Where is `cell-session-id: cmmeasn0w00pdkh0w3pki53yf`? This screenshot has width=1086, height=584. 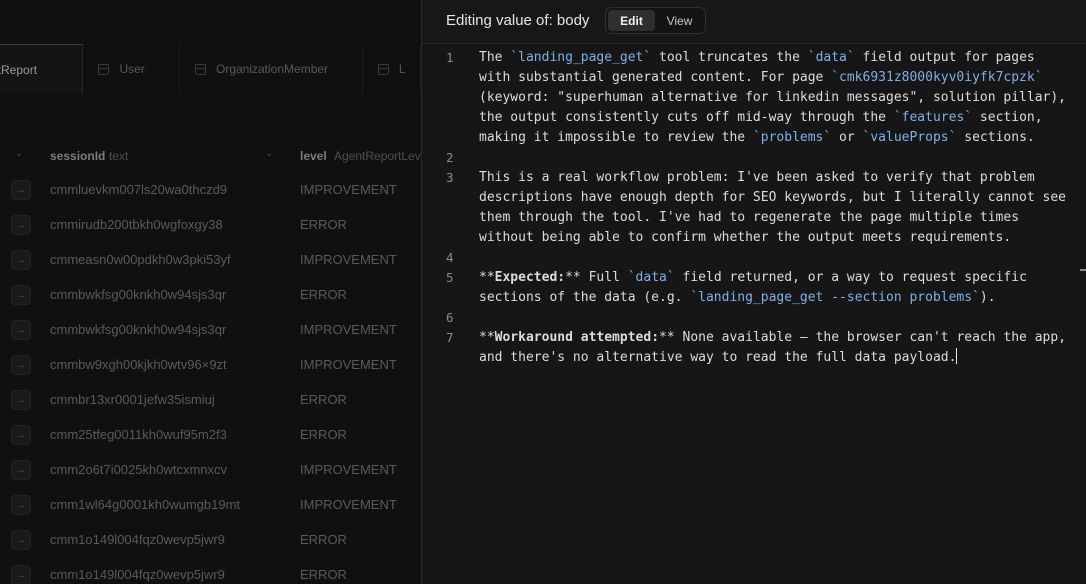 cell-session-id: cmmeasn0w00pdkh0w3pki53yf is located at coordinates (140, 259).